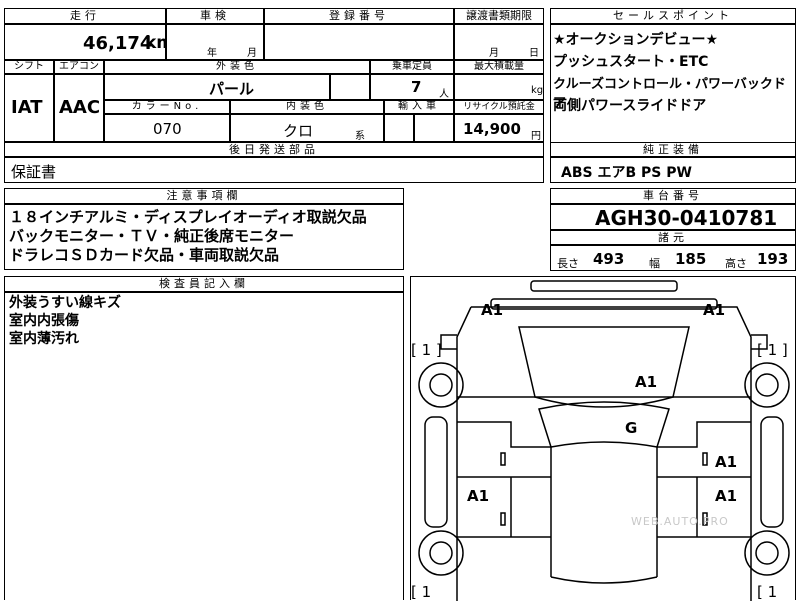 The height and width of the screenshot is (601, 800). I want to click on notes-line-3: ドラレコＳＤカード欠品・車両取説欠品, so click(144, 255).